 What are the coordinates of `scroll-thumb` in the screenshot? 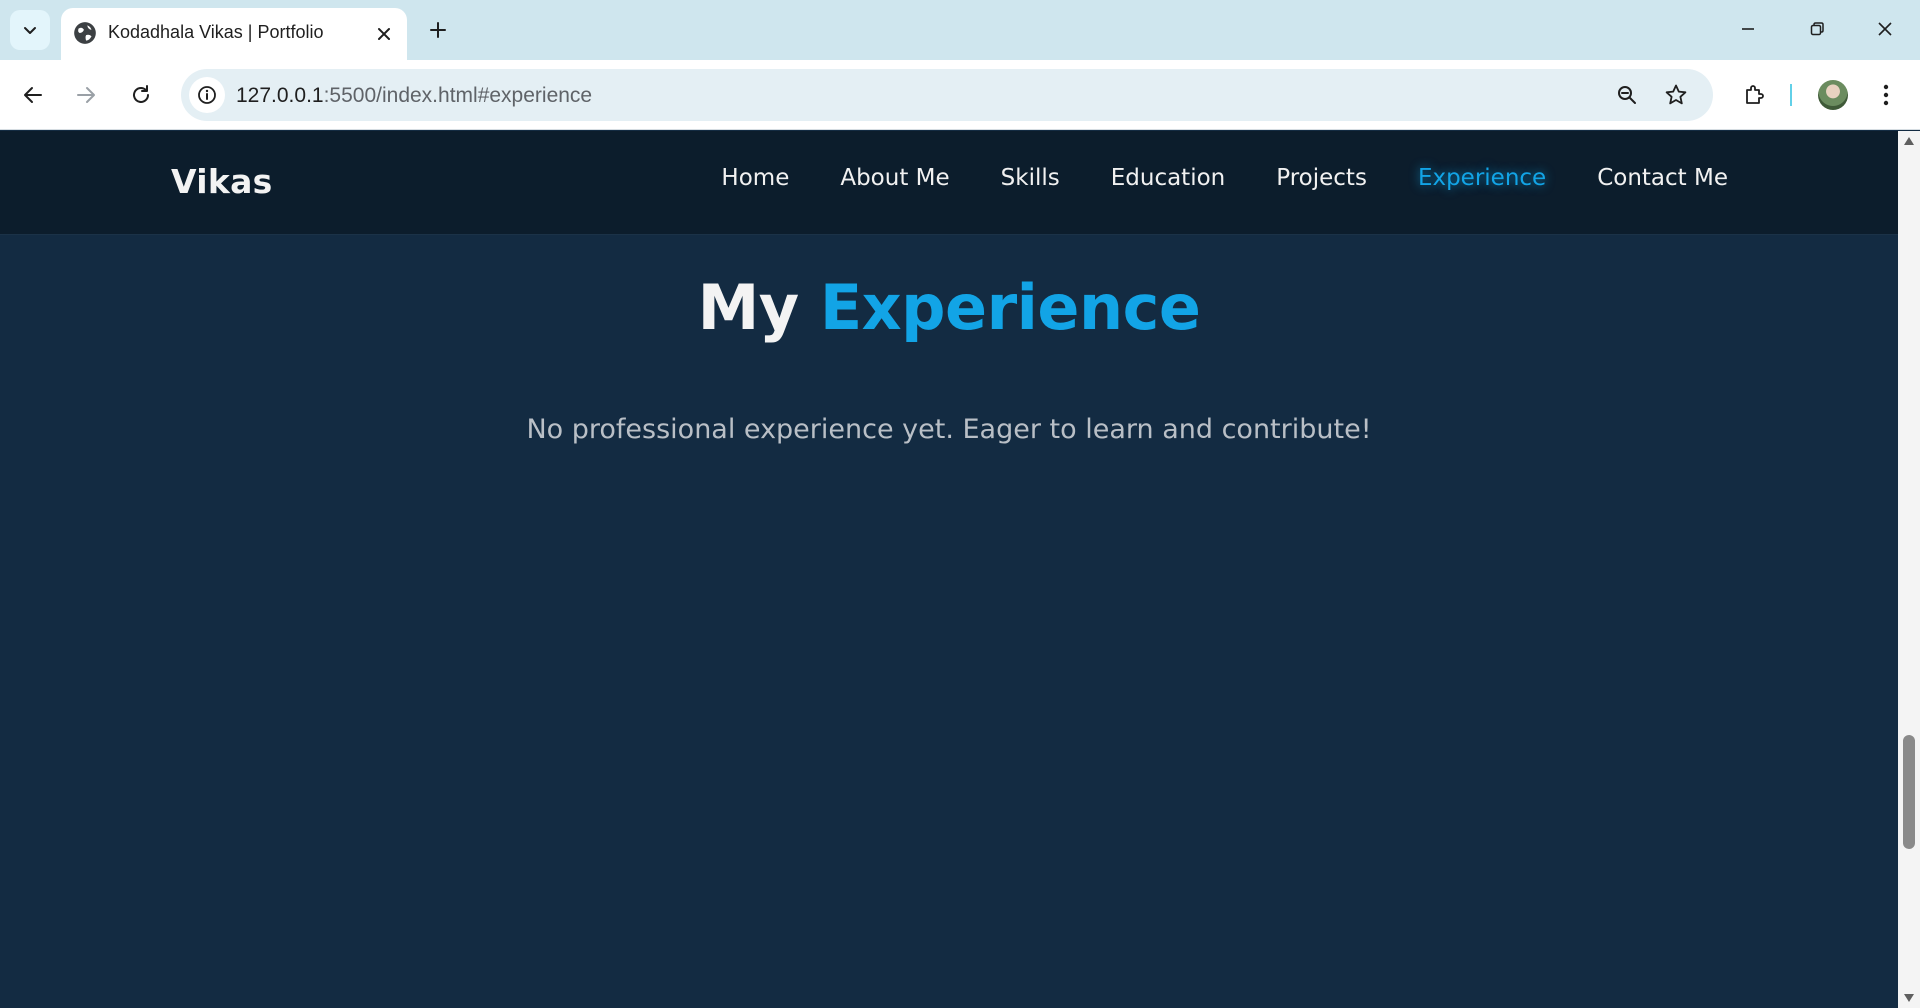 It's located at (1909, 792).